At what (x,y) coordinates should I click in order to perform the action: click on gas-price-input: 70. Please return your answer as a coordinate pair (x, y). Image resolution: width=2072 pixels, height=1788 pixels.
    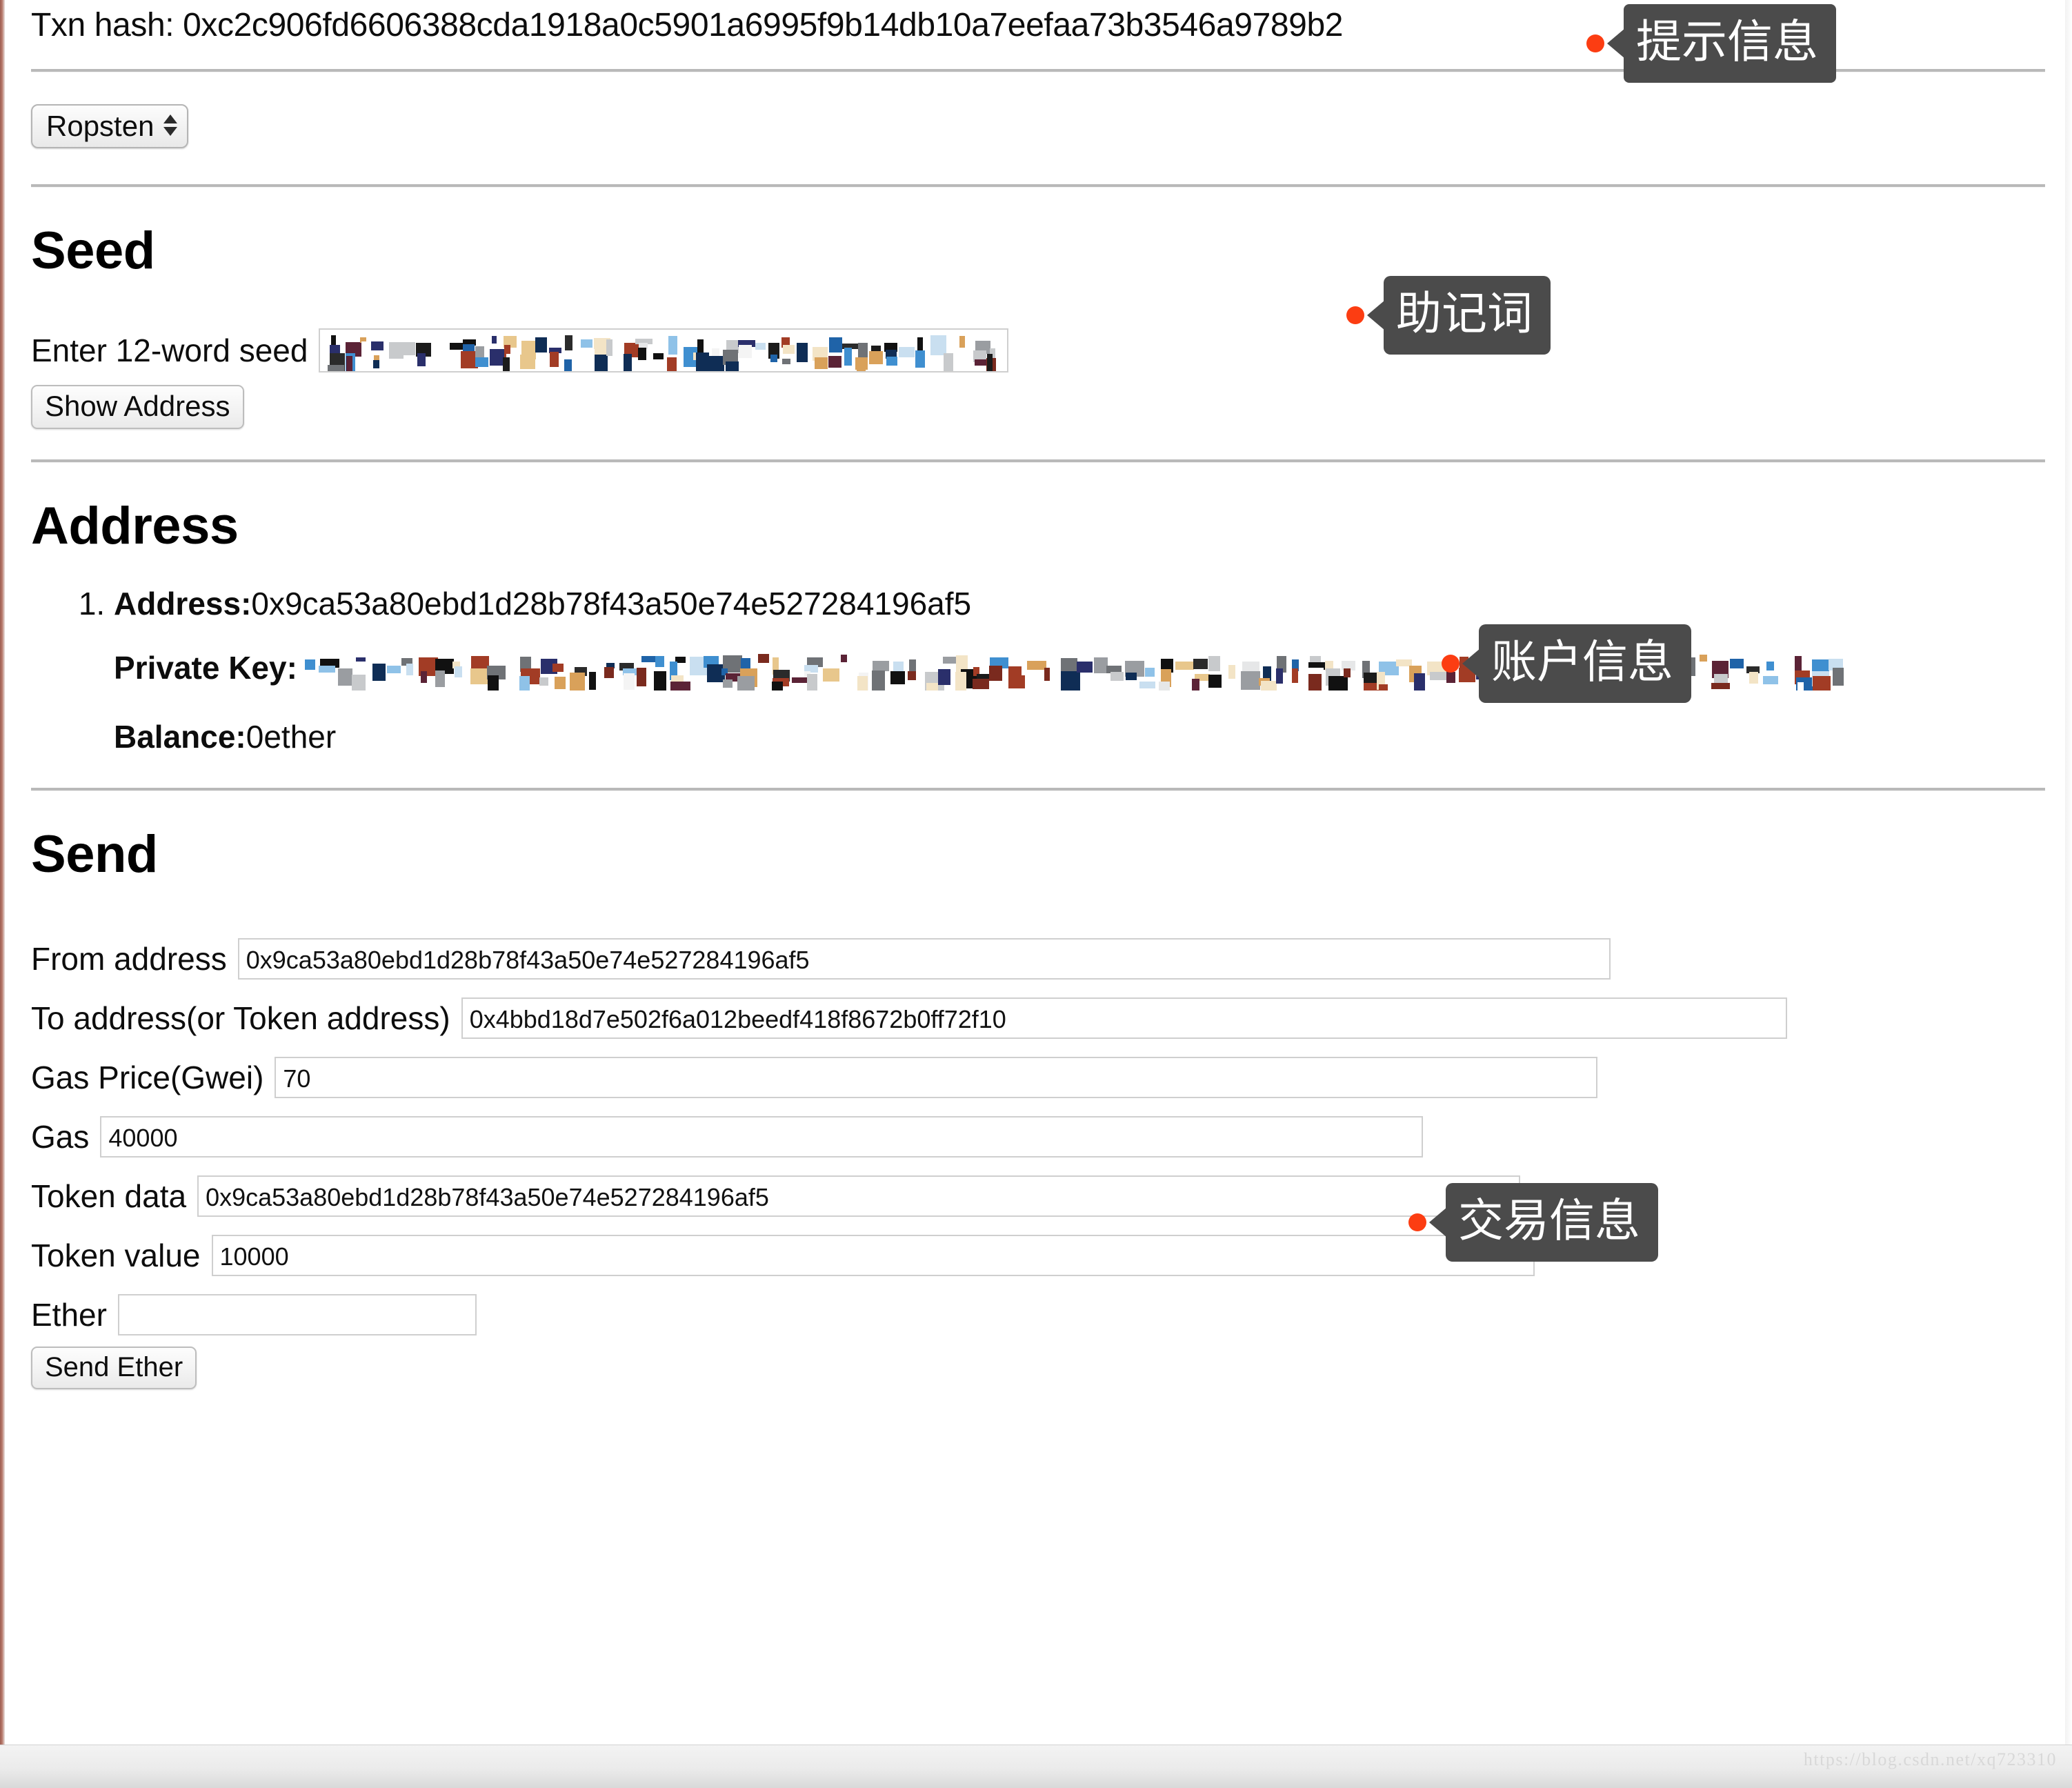
    Looking at the image, I should click on (937, 1078).